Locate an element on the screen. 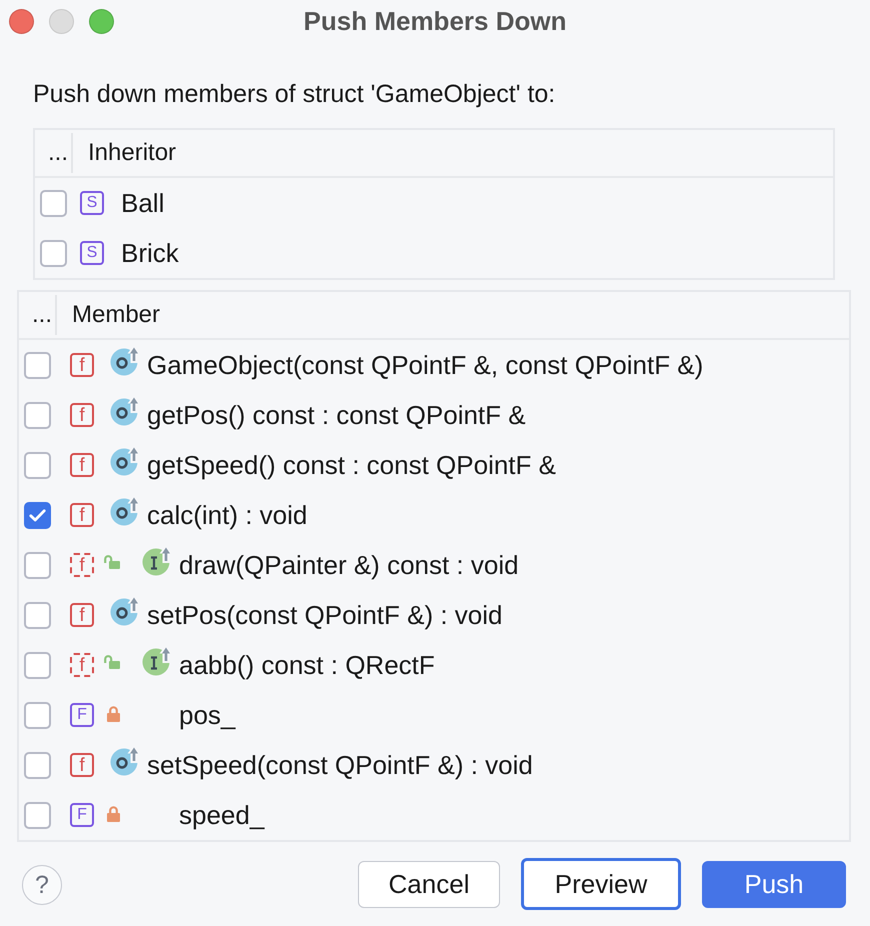  inheritor-name: Ball is located at coordinates (142, 203).